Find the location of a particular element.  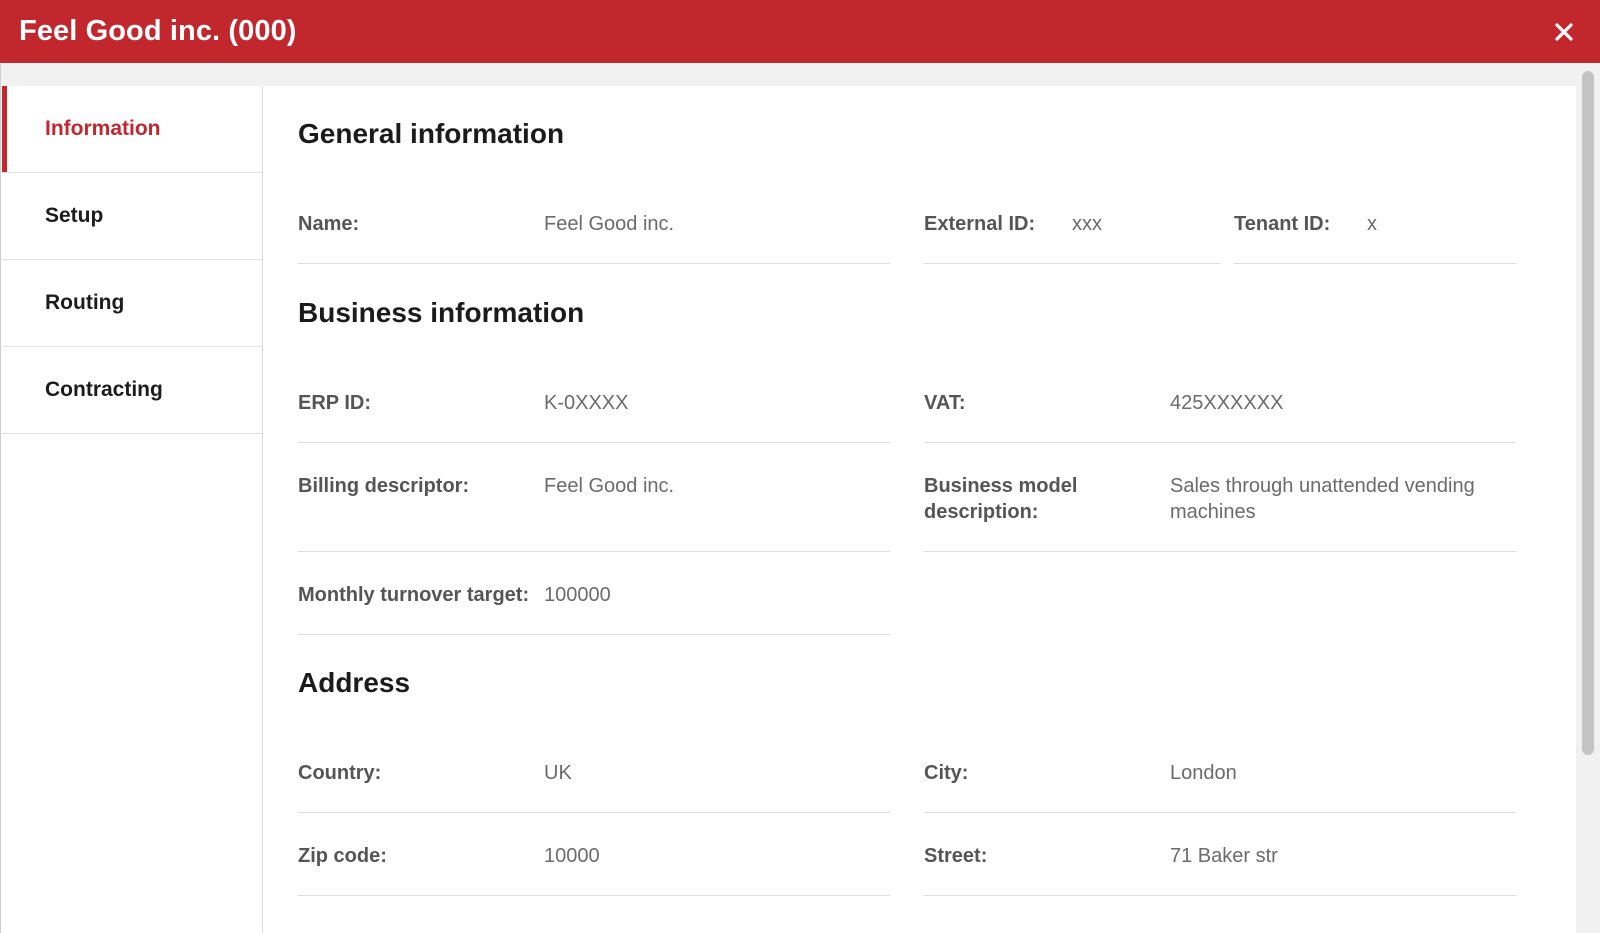

country-field: Country: UK is located at coordinates (594, 786).